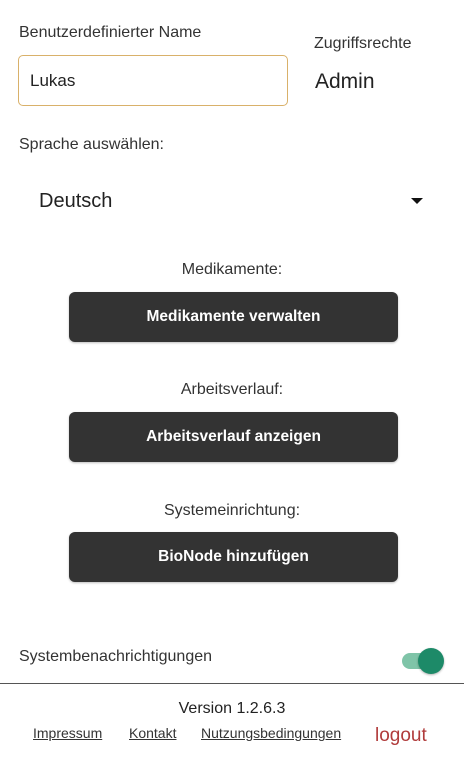  I want to click on show-work-history-button: Arbeitsverlauf anzeigen, so click(233, 437).